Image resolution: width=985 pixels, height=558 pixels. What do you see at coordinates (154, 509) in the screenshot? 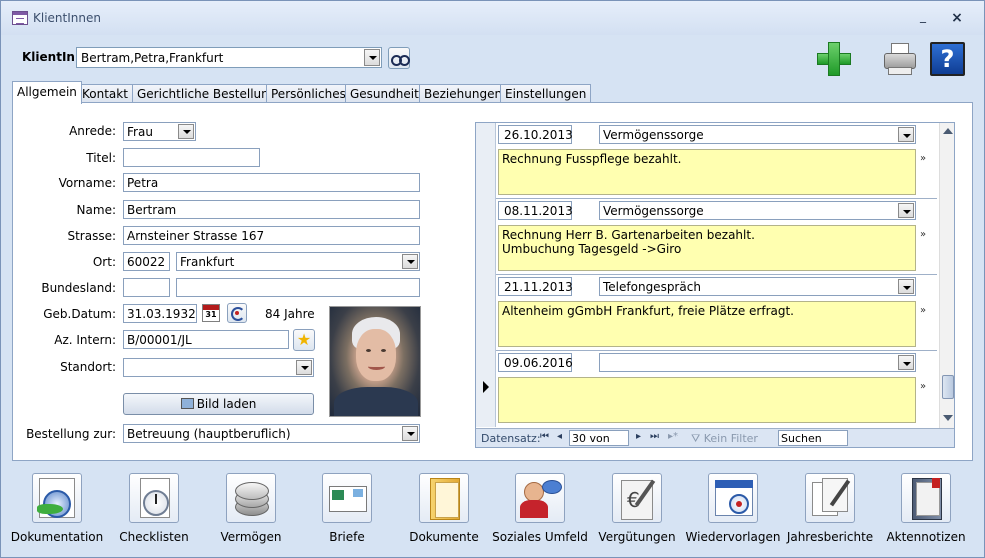
I see `checklisten-button: Checklisten` at bounding box center [154, 509].